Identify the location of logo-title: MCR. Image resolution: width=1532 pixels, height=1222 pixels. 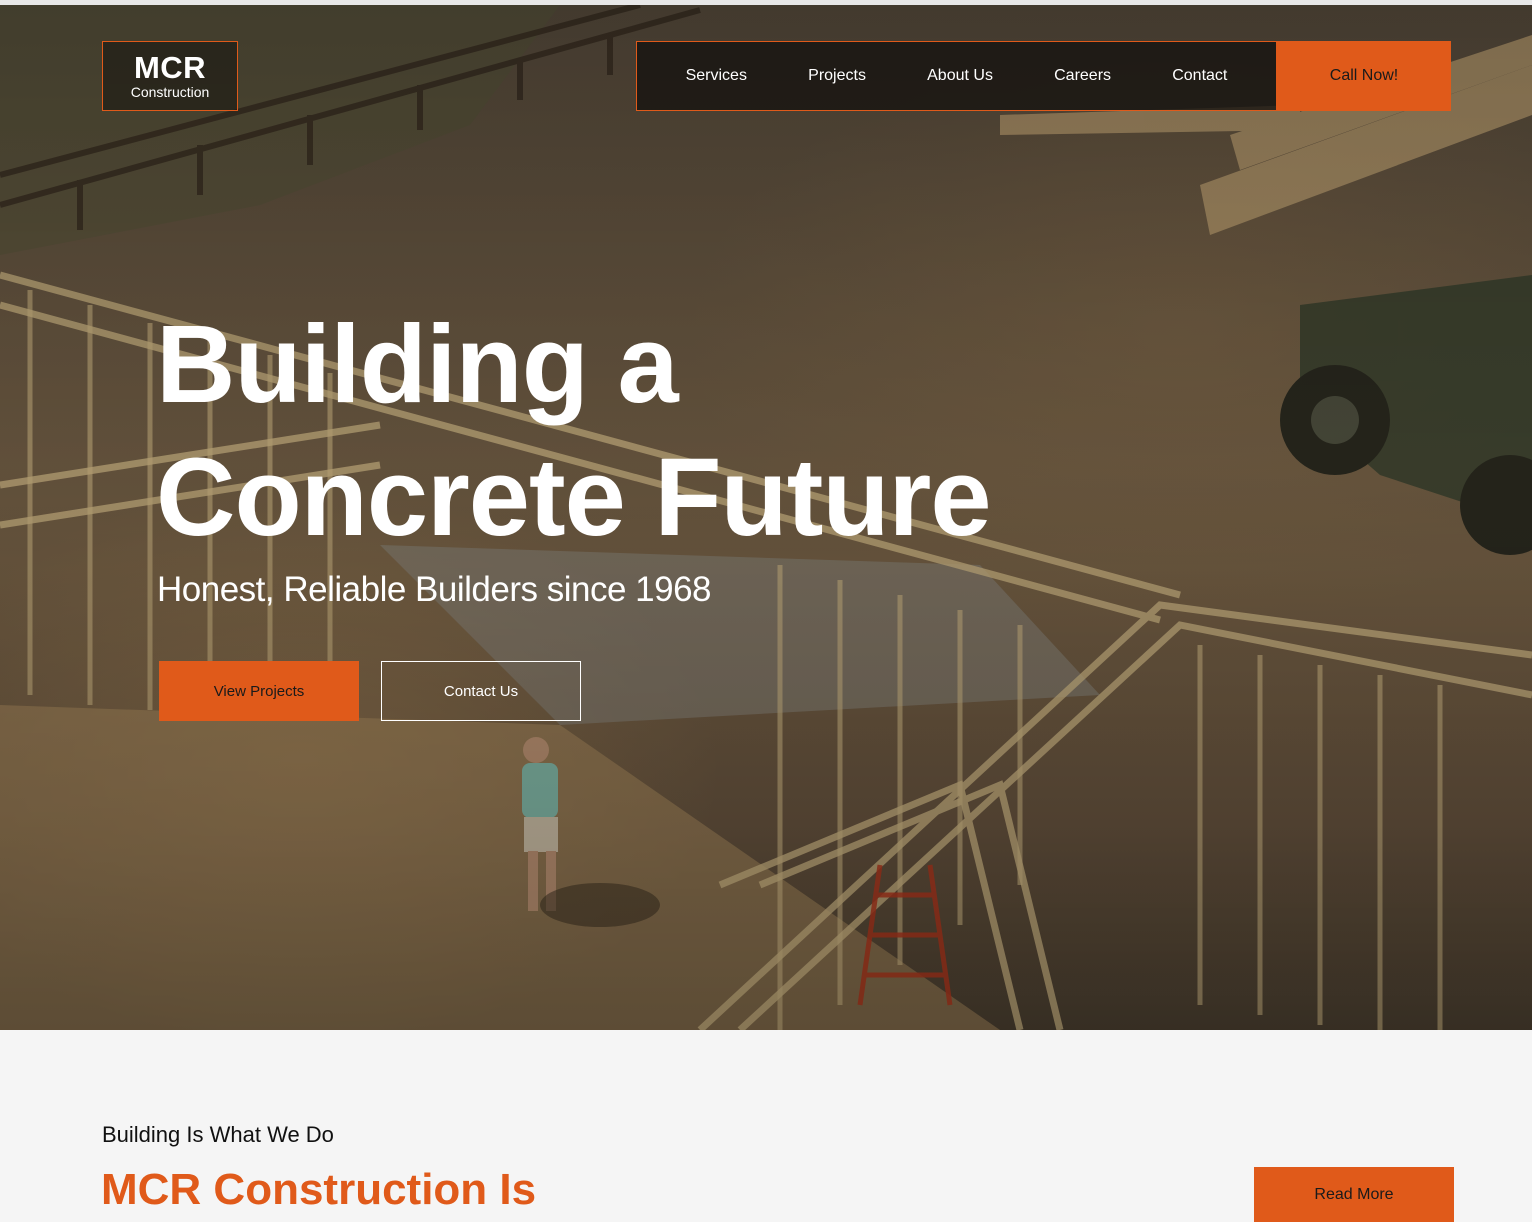
(170, 67).